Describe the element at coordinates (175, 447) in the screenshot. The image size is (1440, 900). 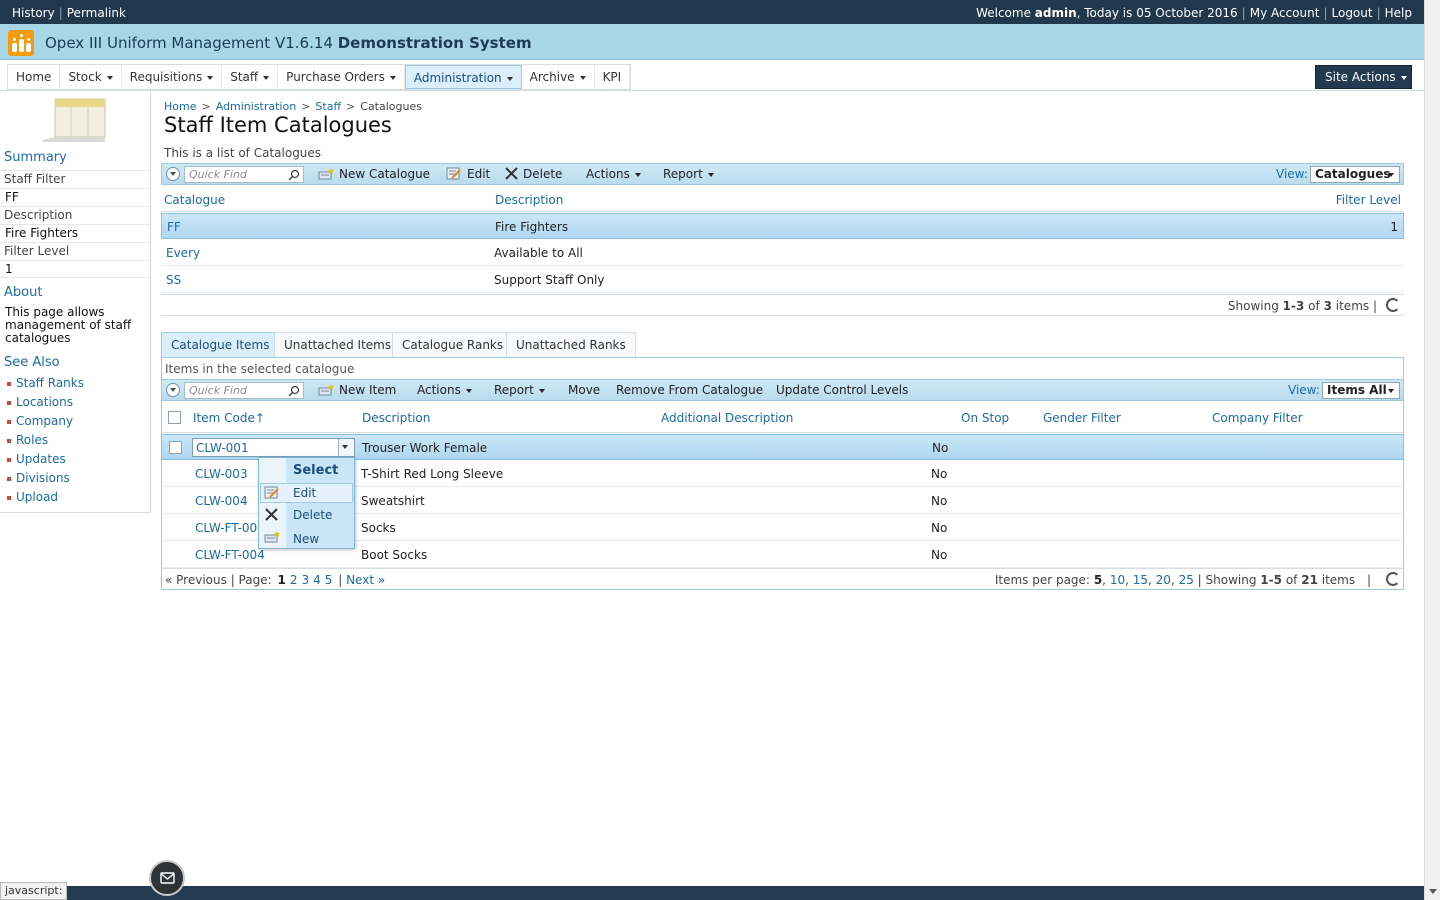
I see `row-checkbox` at that location.